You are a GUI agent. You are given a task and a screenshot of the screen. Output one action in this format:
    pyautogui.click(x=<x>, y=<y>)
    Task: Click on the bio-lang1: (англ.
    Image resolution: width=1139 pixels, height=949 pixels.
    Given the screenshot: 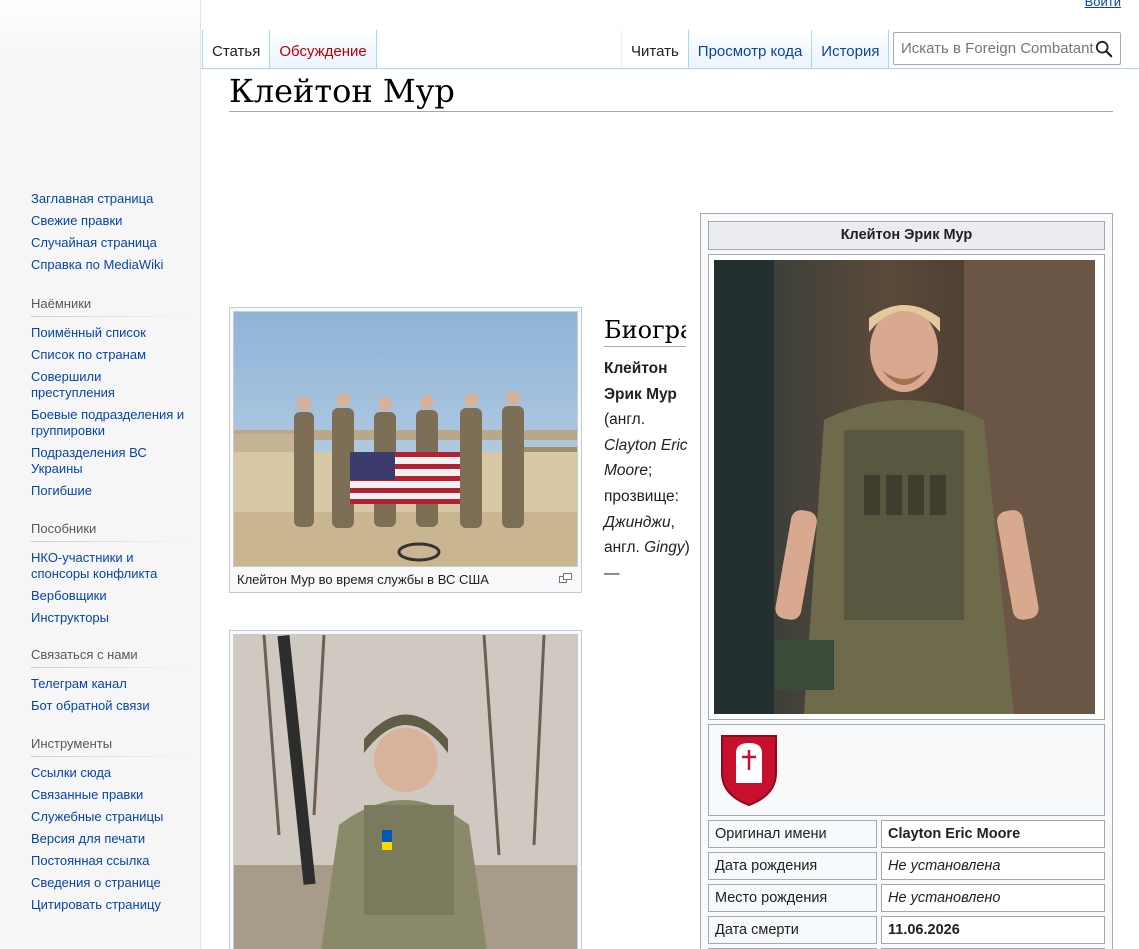 What is the action you would take?
    pyautogui.click(x=625, y=420)
    